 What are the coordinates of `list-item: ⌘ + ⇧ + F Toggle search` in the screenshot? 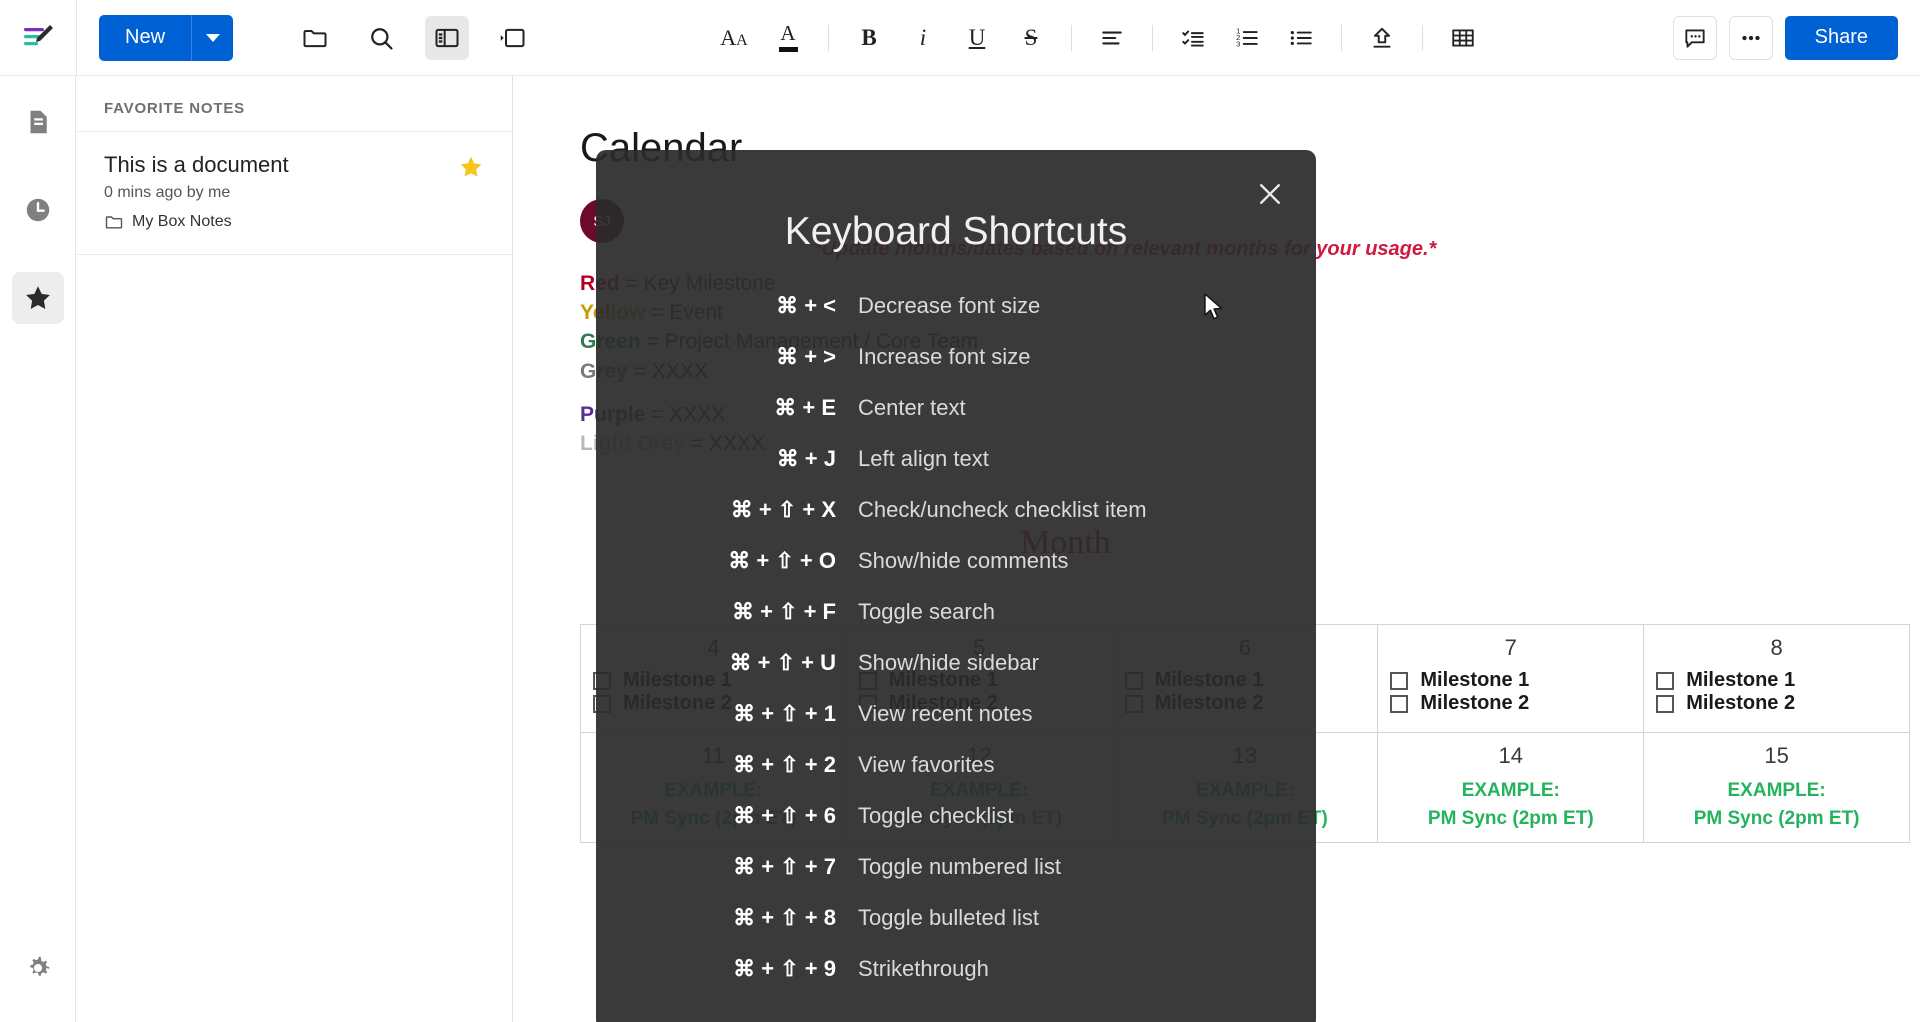 It's located at (956, 611).